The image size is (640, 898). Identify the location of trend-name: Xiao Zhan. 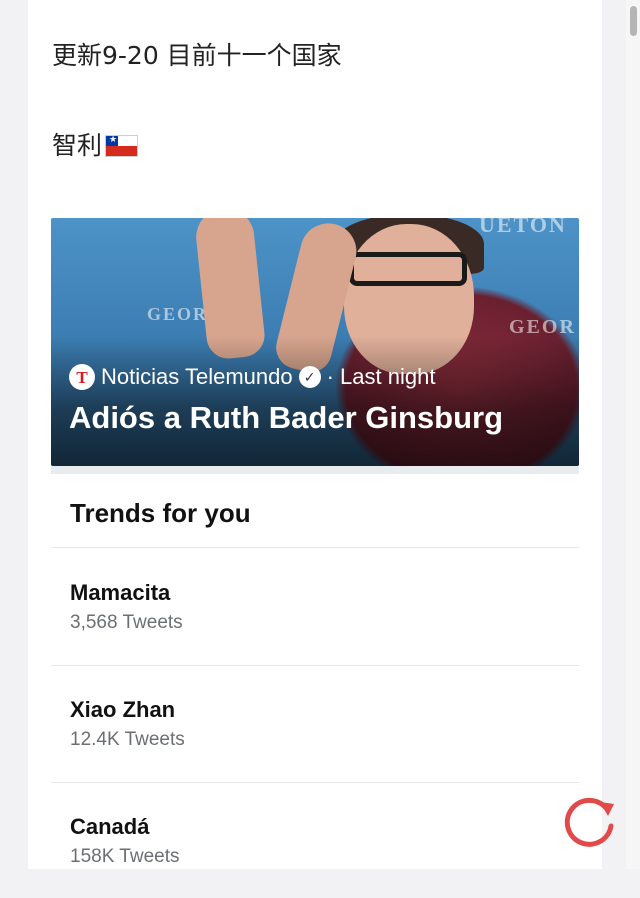
(123, 709).